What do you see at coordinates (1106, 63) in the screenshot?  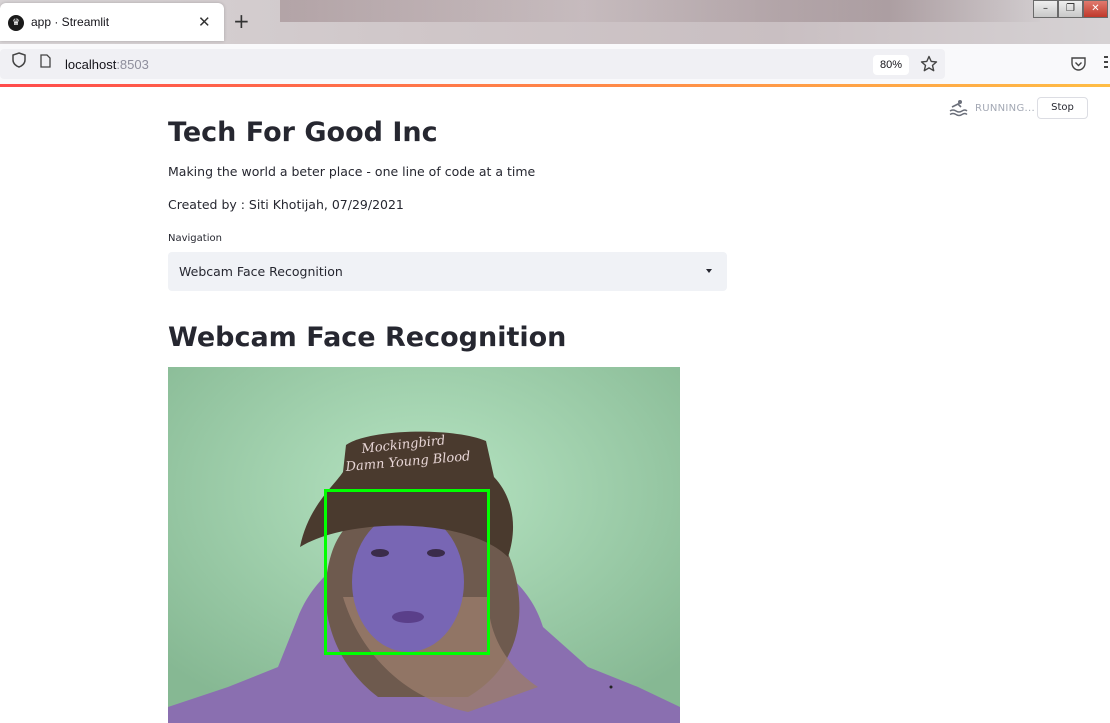 I see `overflow-menu-icon` at bounding box center [1106, 63].